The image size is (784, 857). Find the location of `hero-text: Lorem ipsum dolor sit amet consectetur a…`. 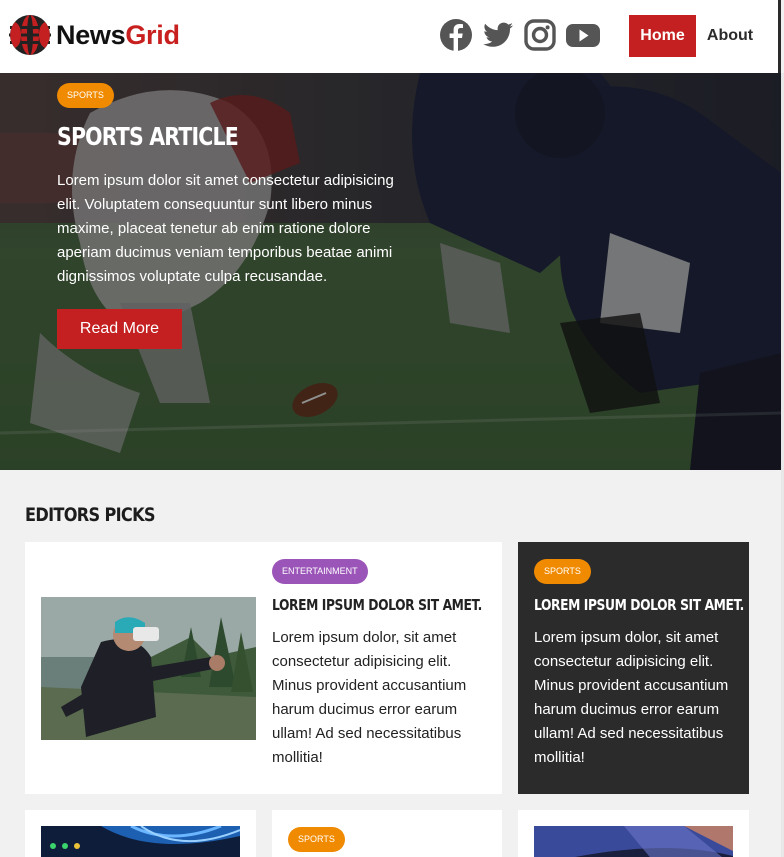

hero-text: Lorem ipsum dolor sit amet consectetur a… is located at coordinates (225, 228).